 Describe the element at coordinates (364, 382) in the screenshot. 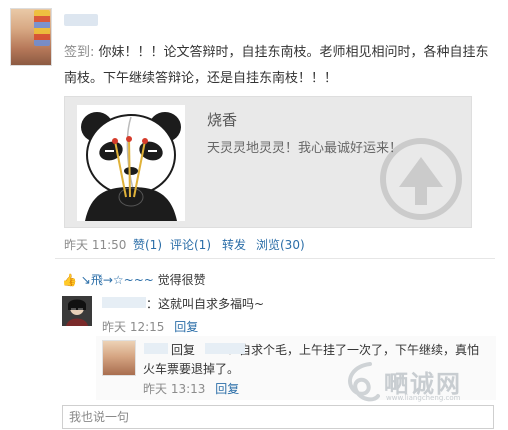

I see `watermark-swirl-icon` at that location.